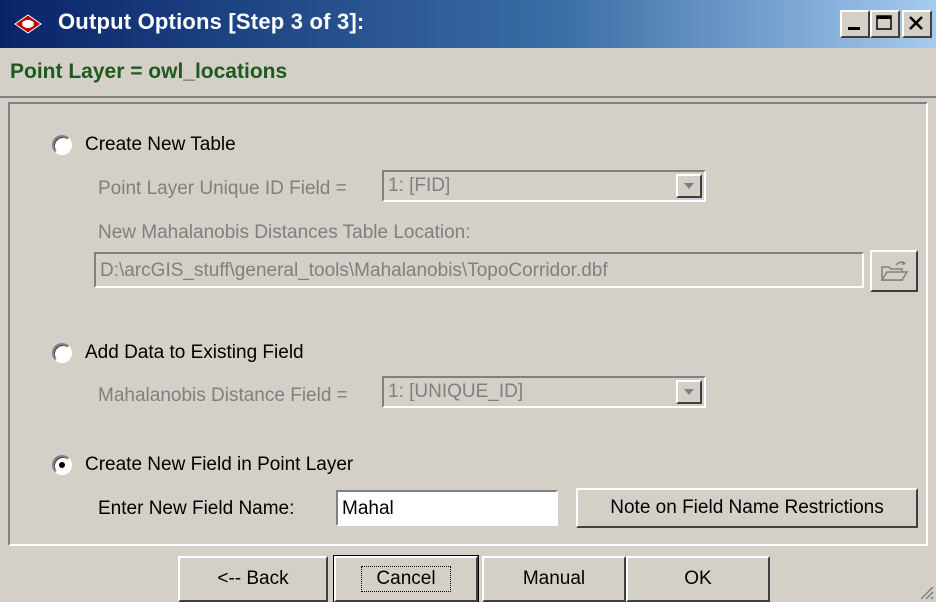  Describe the element at coordinates (447, 508) in the screenshot. I see `new-field-name-input: Mahal` at that location.